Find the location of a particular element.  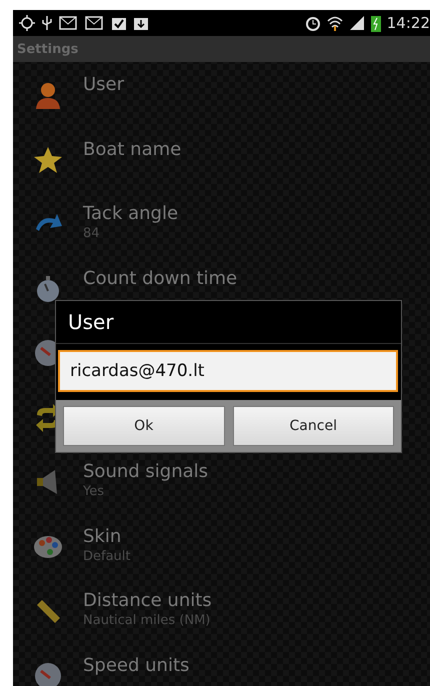

alarm-icon is located at coordinates (312, 23).